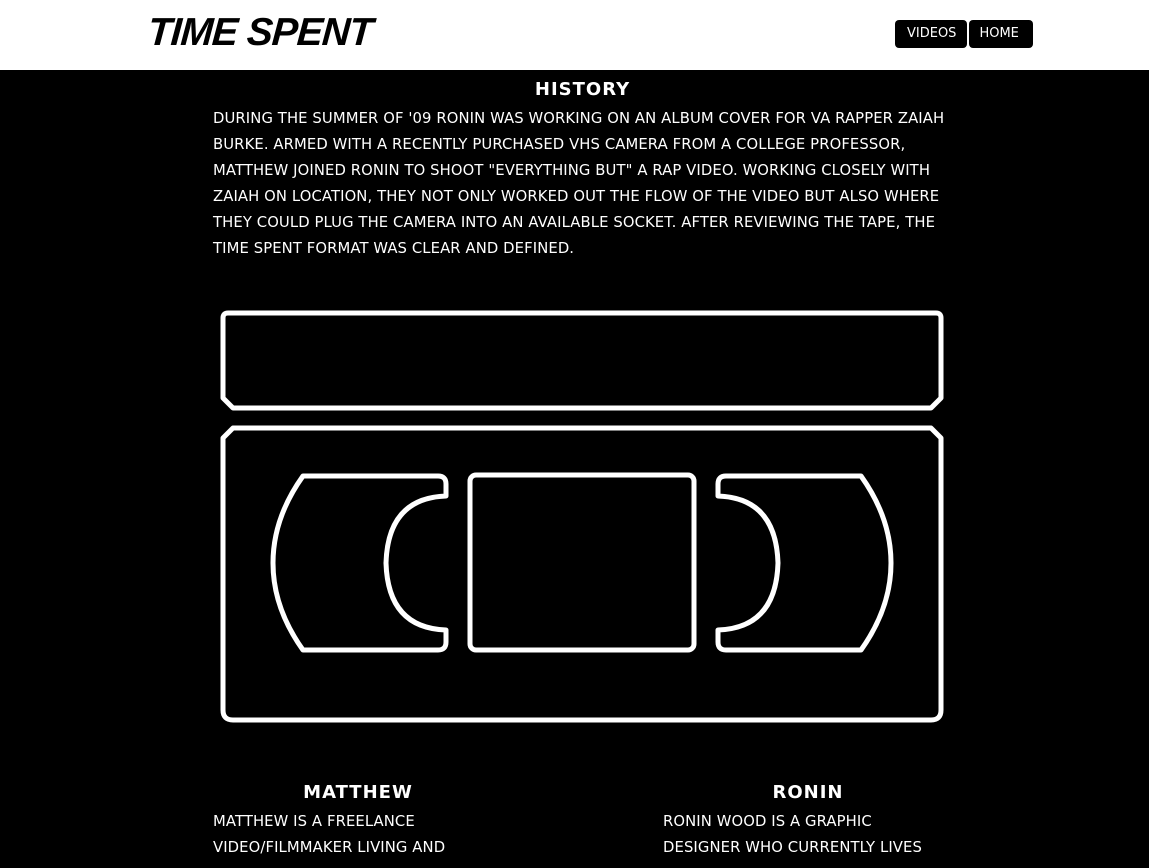 The height and width of the screenshot is (868, 1149). What do you see at coordinates (582, 89) in the screenshot?
I see `history-title: HISTORY` at bounding box center [582, 89].